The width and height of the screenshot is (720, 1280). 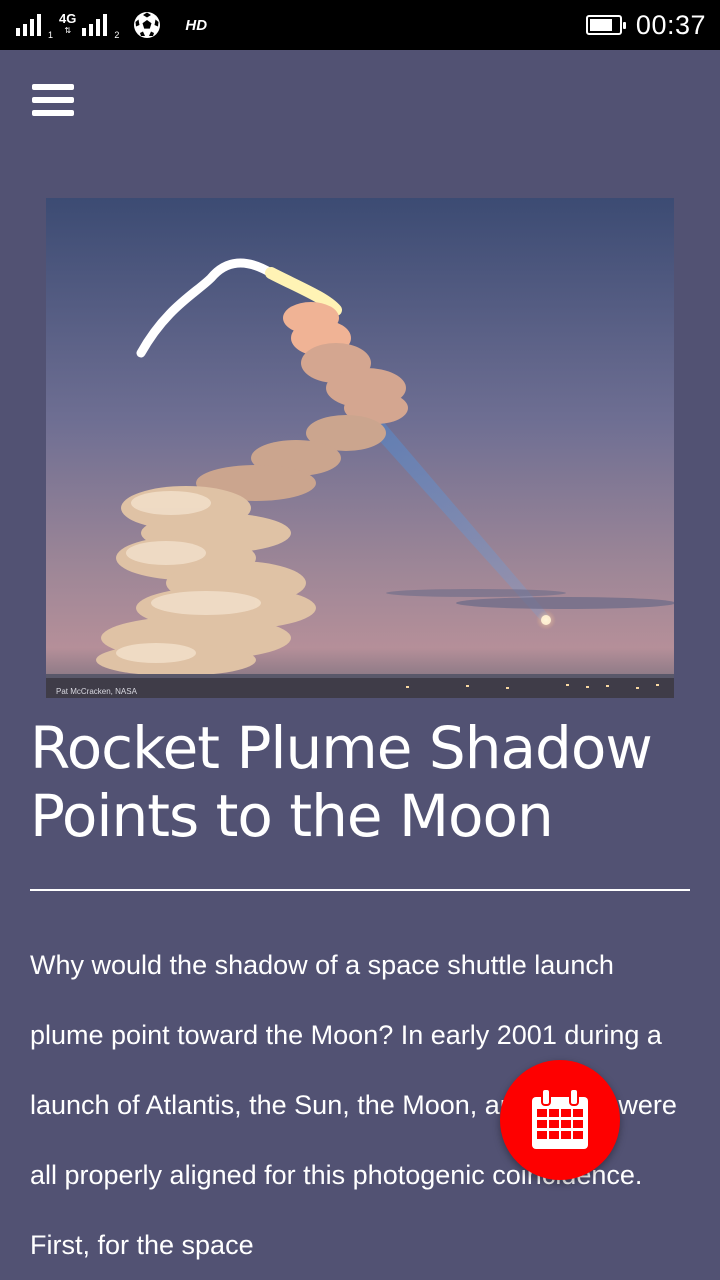 I want to click on hd-label: HD, so click(x=196, y=25).